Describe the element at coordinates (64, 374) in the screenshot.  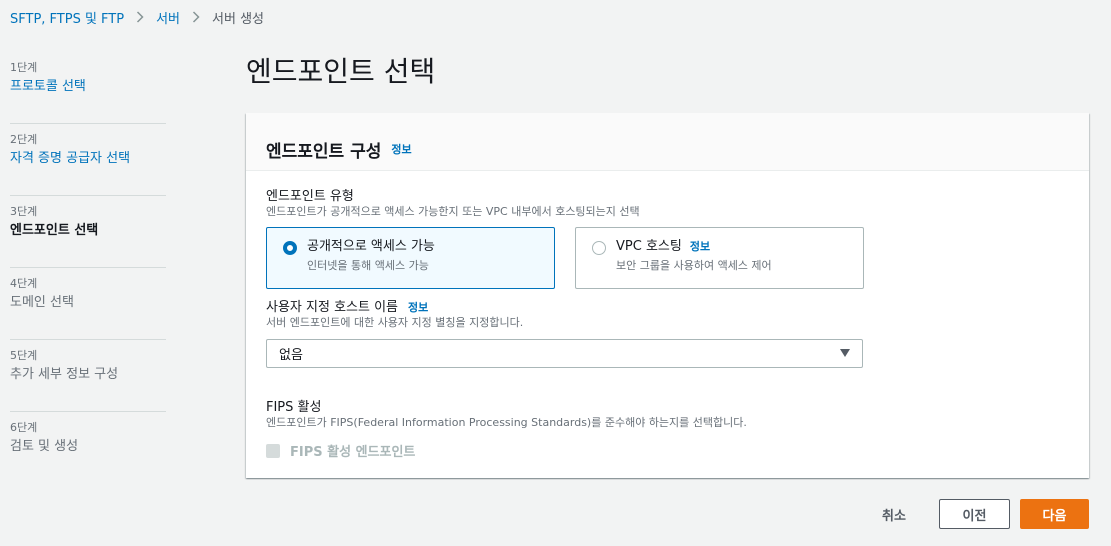
I see `step-label-additional-details: 추가 세부 정보 구성` at that location.